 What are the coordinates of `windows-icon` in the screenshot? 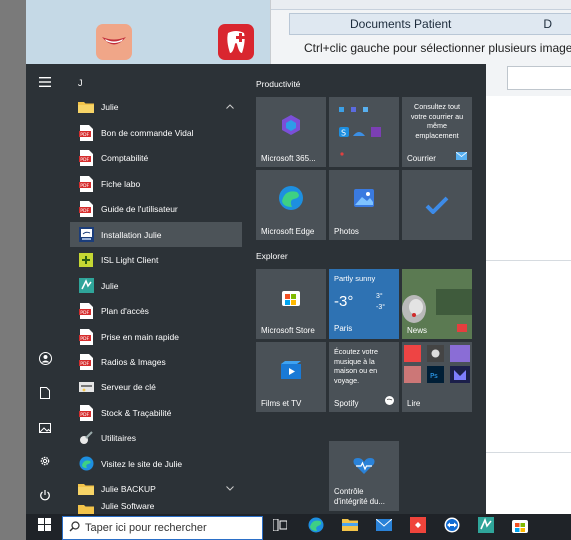 It's located at (44, 527).